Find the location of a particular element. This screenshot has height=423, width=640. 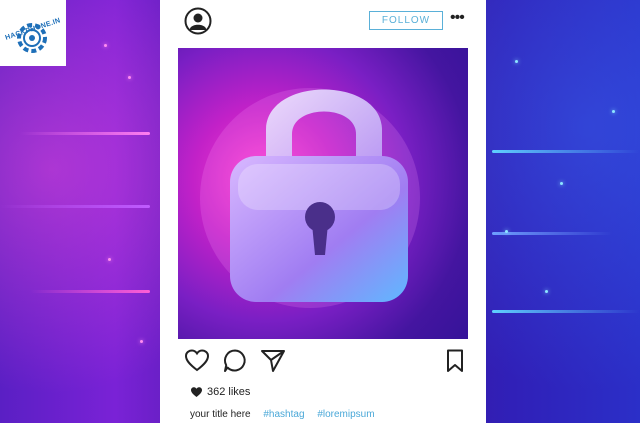

bookmark-icon is located at coordinates (455, 361).